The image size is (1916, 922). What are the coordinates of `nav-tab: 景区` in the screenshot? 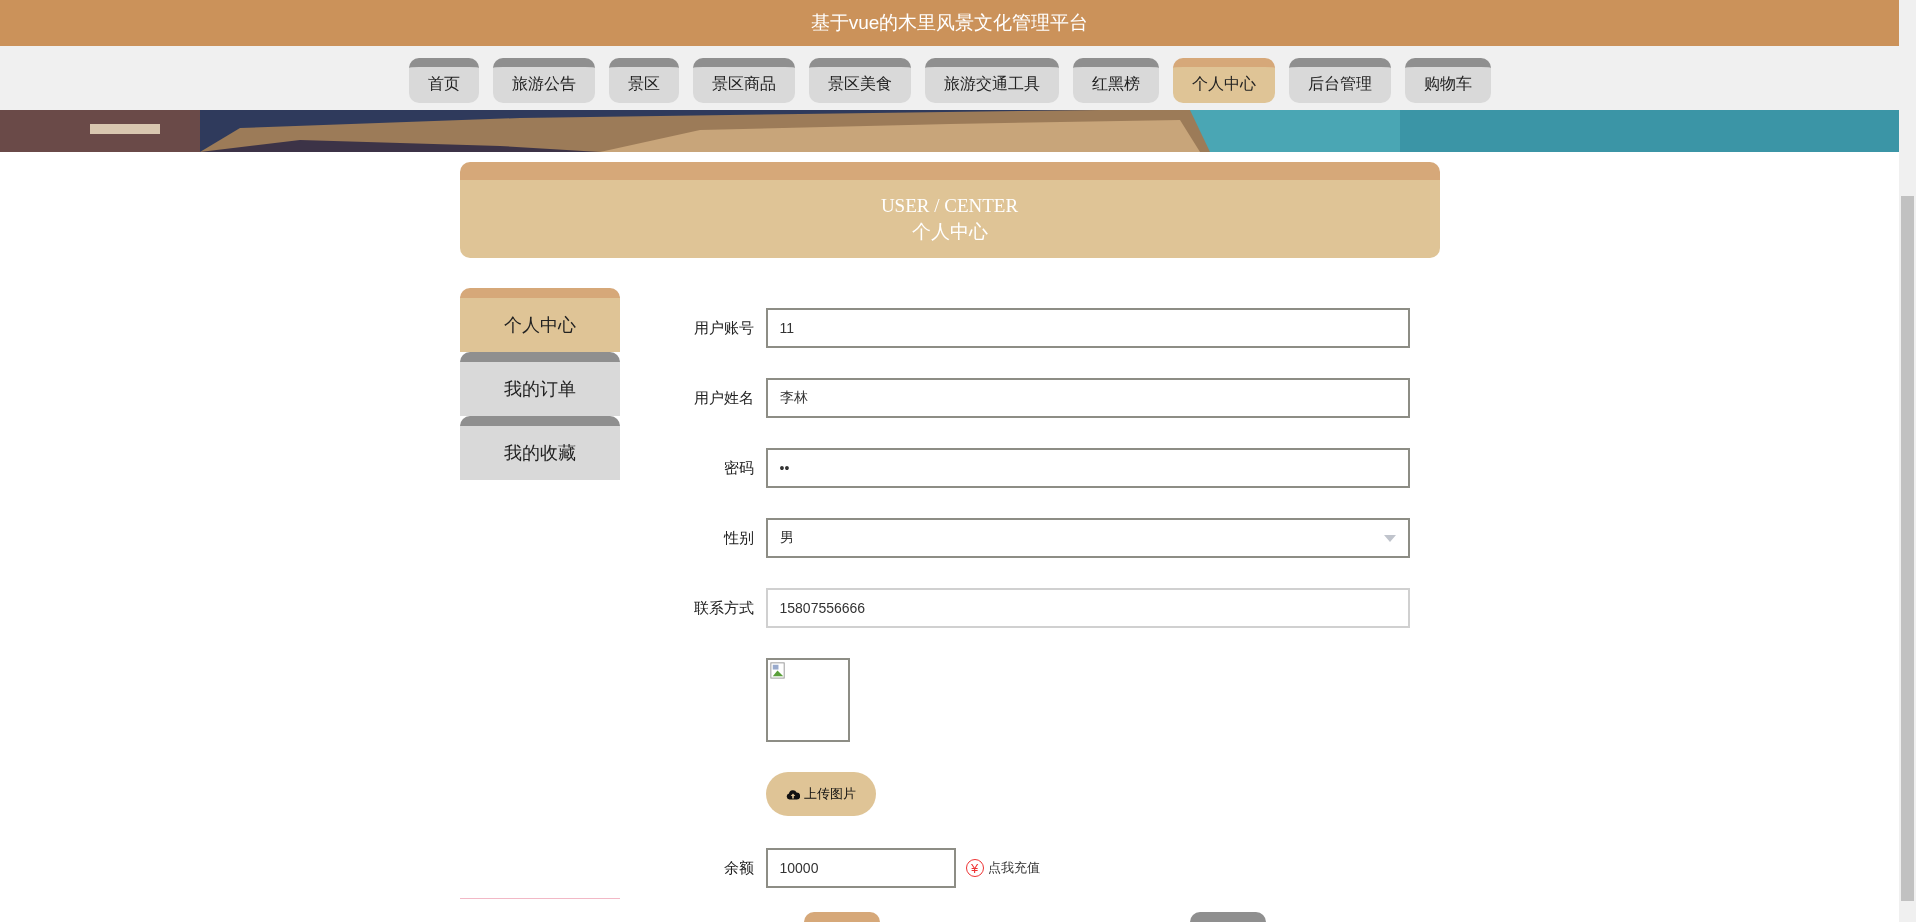 It's located at (643, 80).